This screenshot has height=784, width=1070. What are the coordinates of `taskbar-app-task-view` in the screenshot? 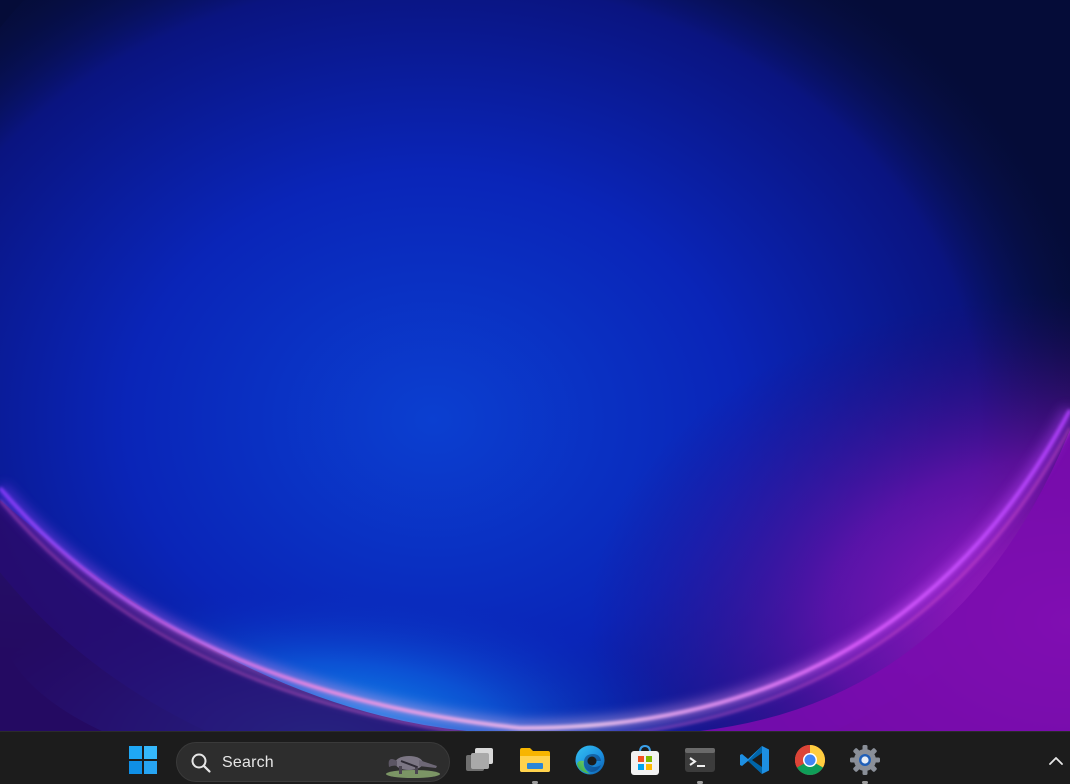 It's located at (480, 760).